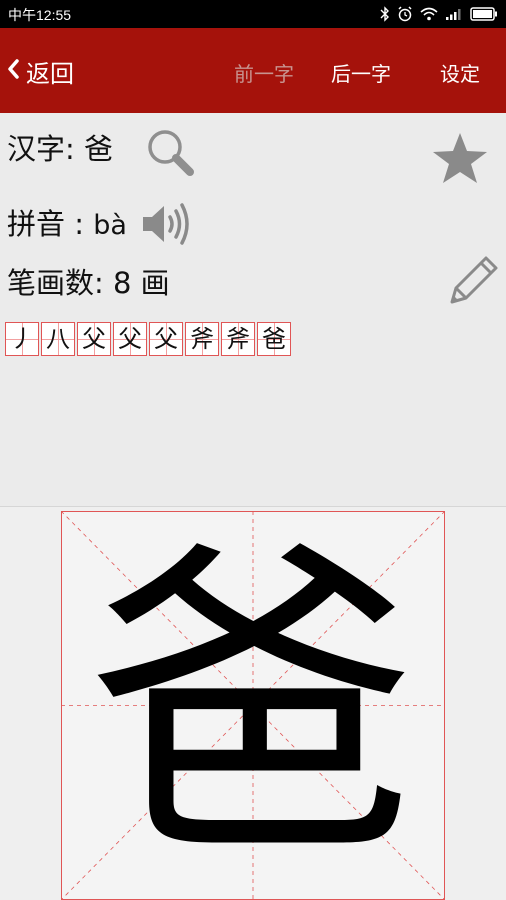  Describe the element at coordinates (148, 339) in the screenshot. I see `stroke-order-row: 丿八父父父斧斧爸` at that location.